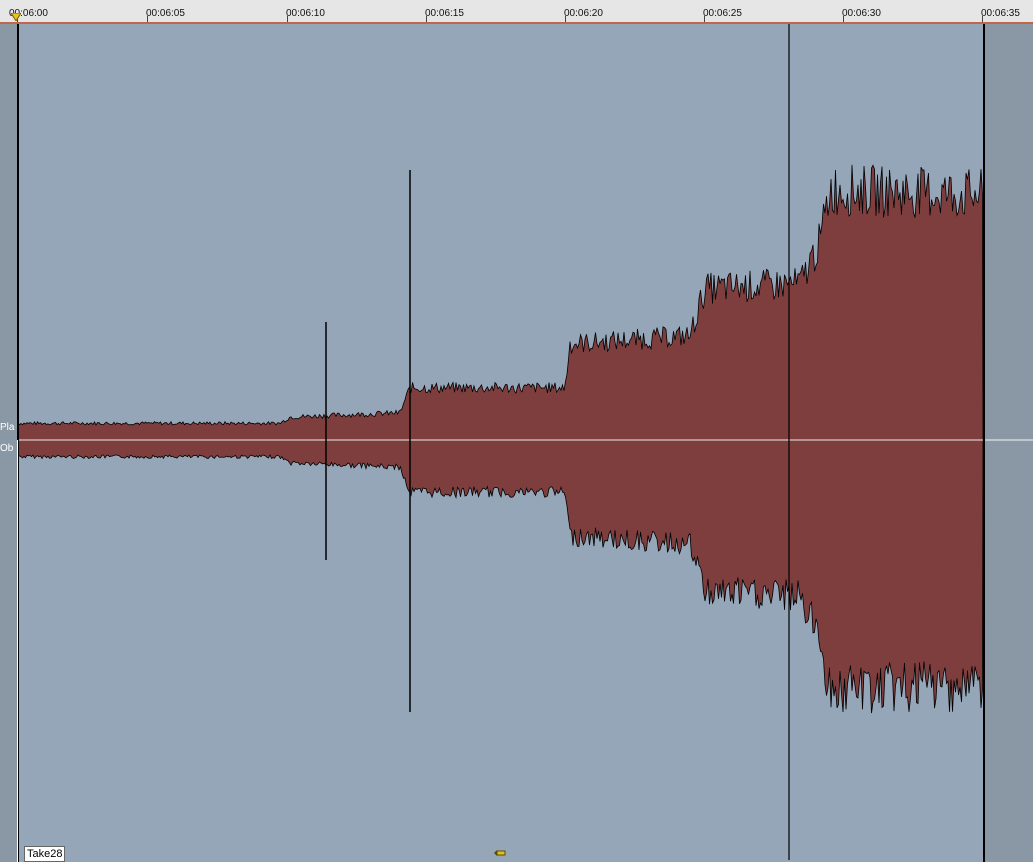 The image size is (1033, 862). Describe the element at coordinates (500, 853) in the screenshot. I see `fade-handle-icon` at that location.